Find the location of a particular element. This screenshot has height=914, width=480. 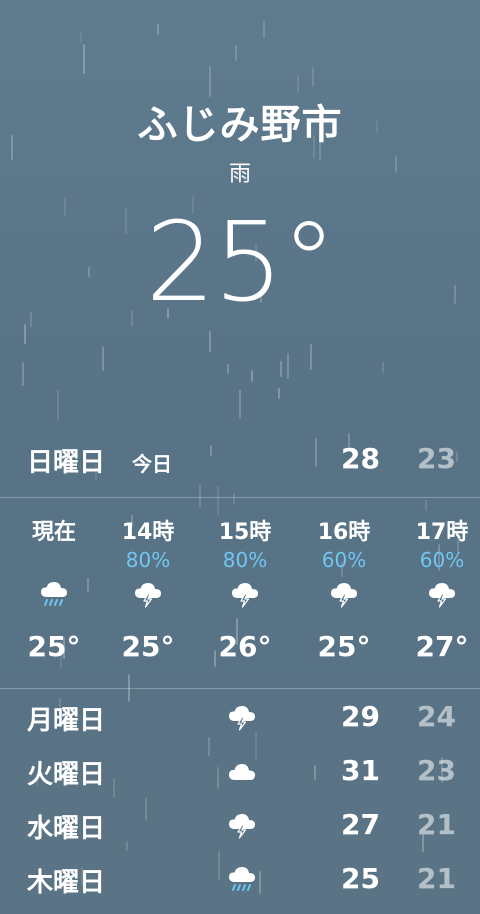

daily-row: 水曜日 27 21 is located at coordinates (240, 827).